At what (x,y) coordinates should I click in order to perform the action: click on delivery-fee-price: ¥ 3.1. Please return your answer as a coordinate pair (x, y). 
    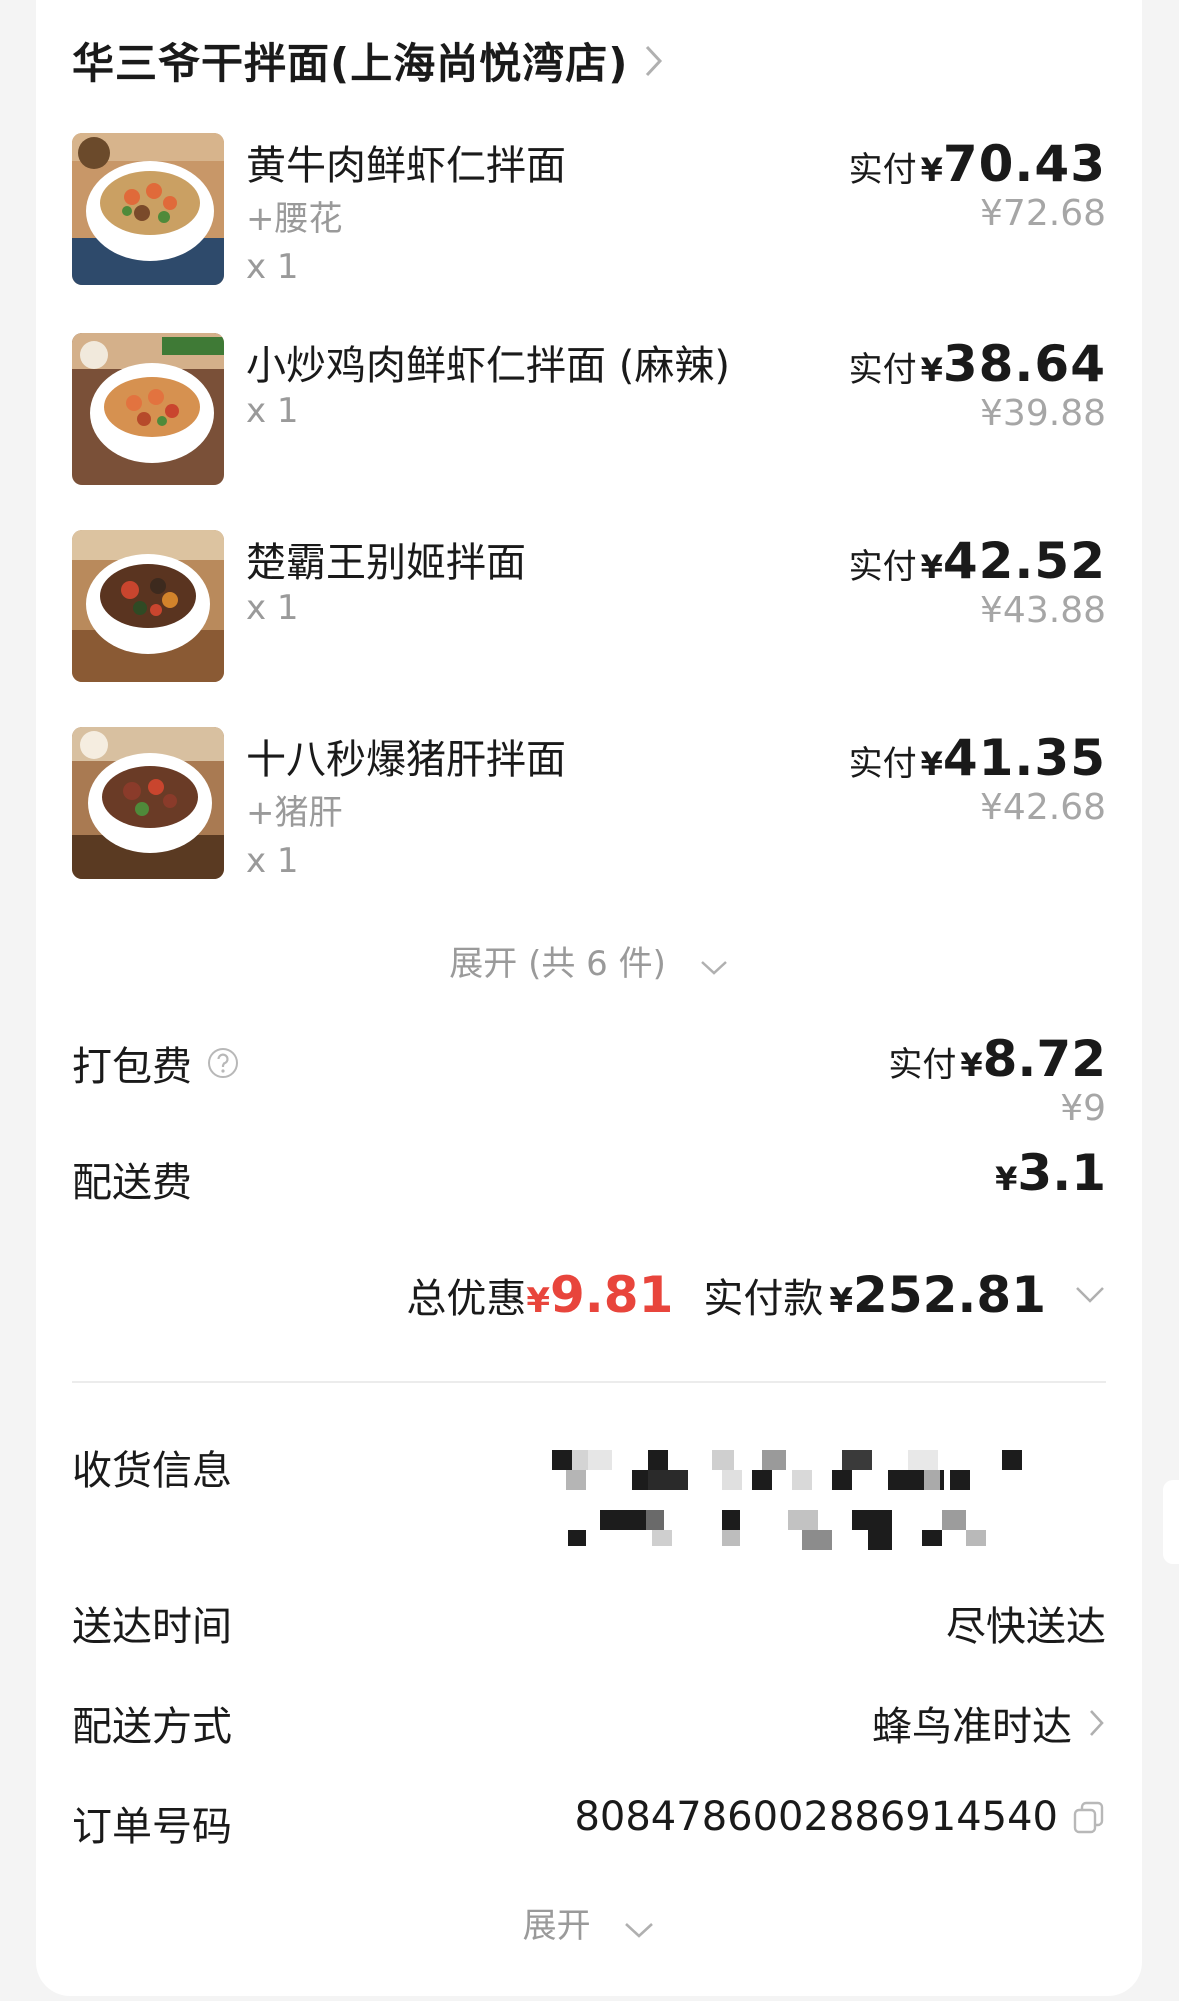
    Looking at the image, I should click on (1050, 1173).